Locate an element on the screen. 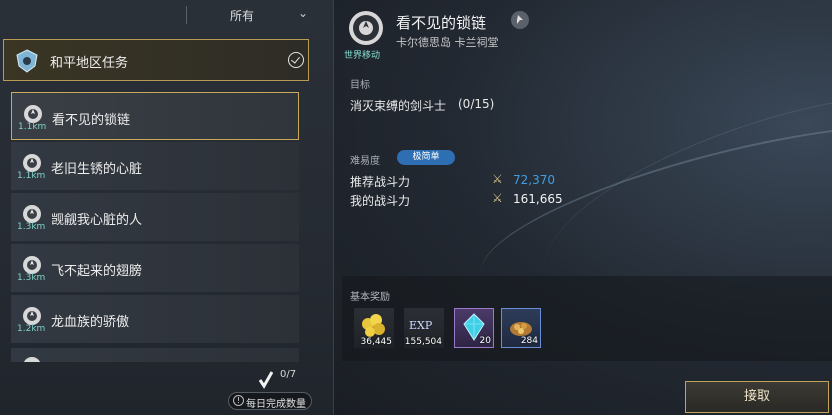 This screenshot has height=415, width=832. quest-name: 看不见的锁链 is located at coordinates (91, 120).